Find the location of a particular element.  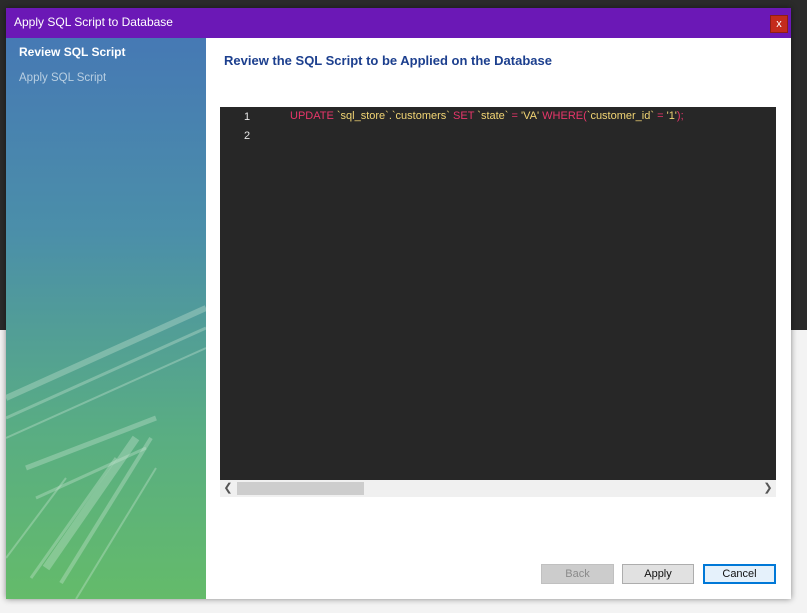

sql-string: 'VA' is located at coordinates (530, 116).